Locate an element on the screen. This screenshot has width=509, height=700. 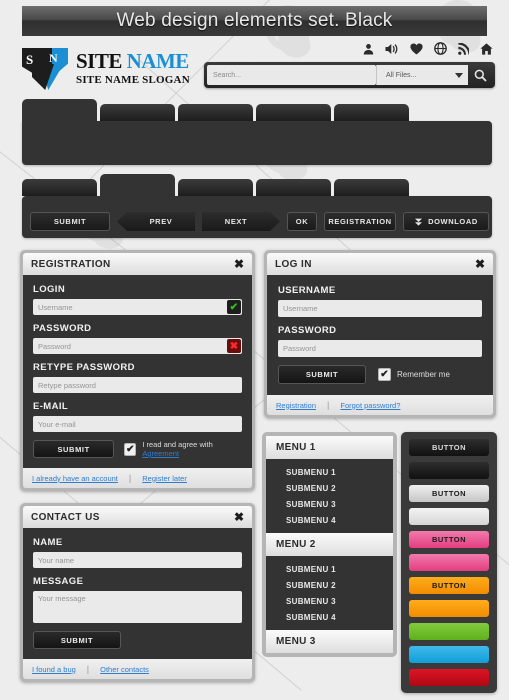
login-password-label: PASSWORD is located at coordinates (307, 330).